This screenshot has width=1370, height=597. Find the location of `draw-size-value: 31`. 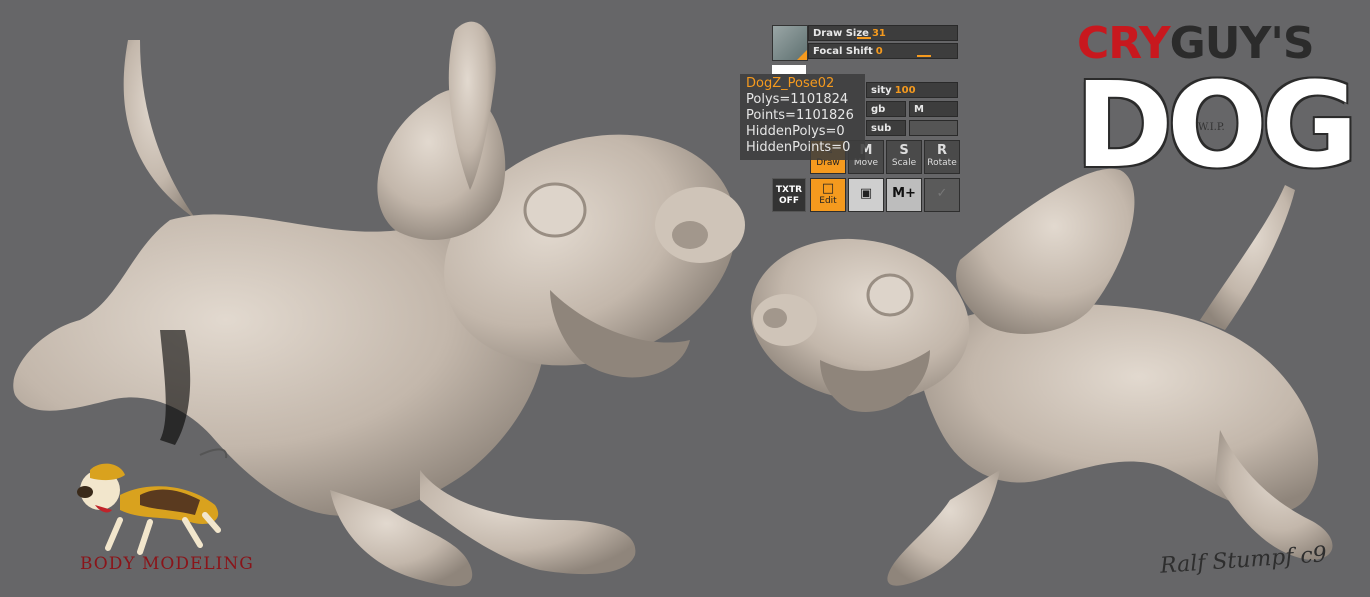

draw-size-value: 31 is located at coordinates (878, 33).